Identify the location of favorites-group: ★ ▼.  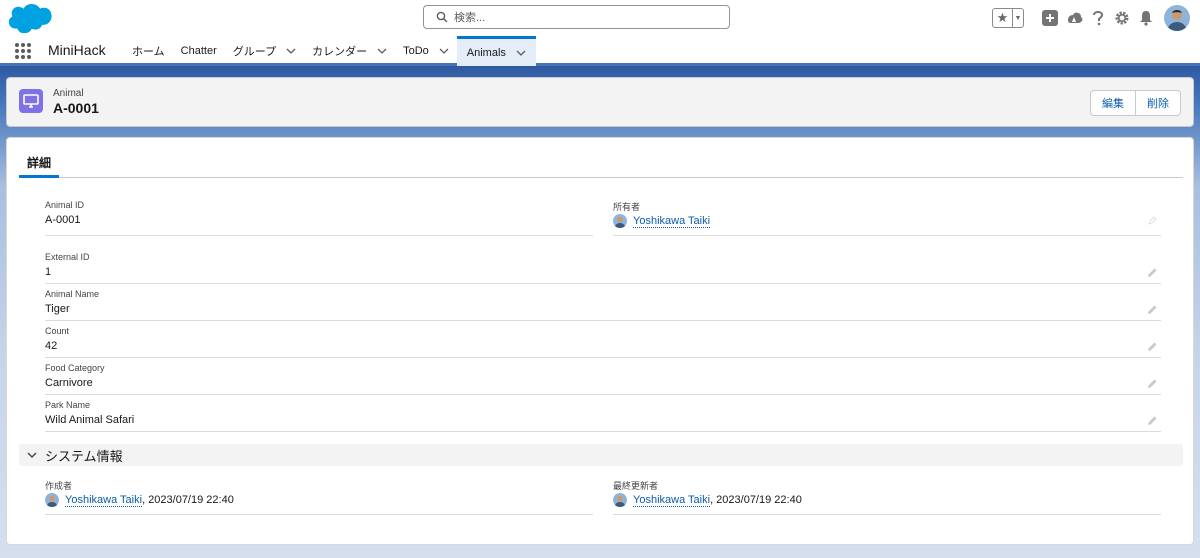
(1008, 18).